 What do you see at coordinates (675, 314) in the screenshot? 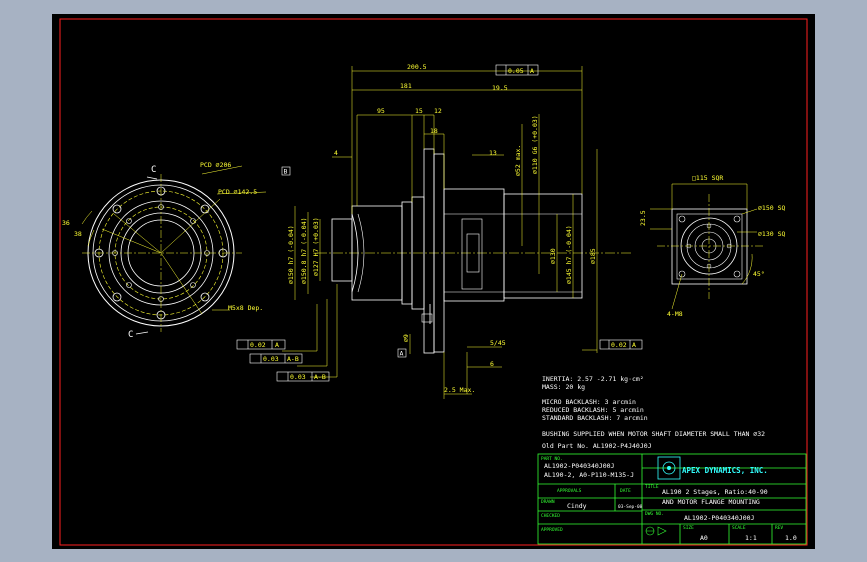
I see `dim-4-m8: 4-M8` at bounding box center [675, 314].